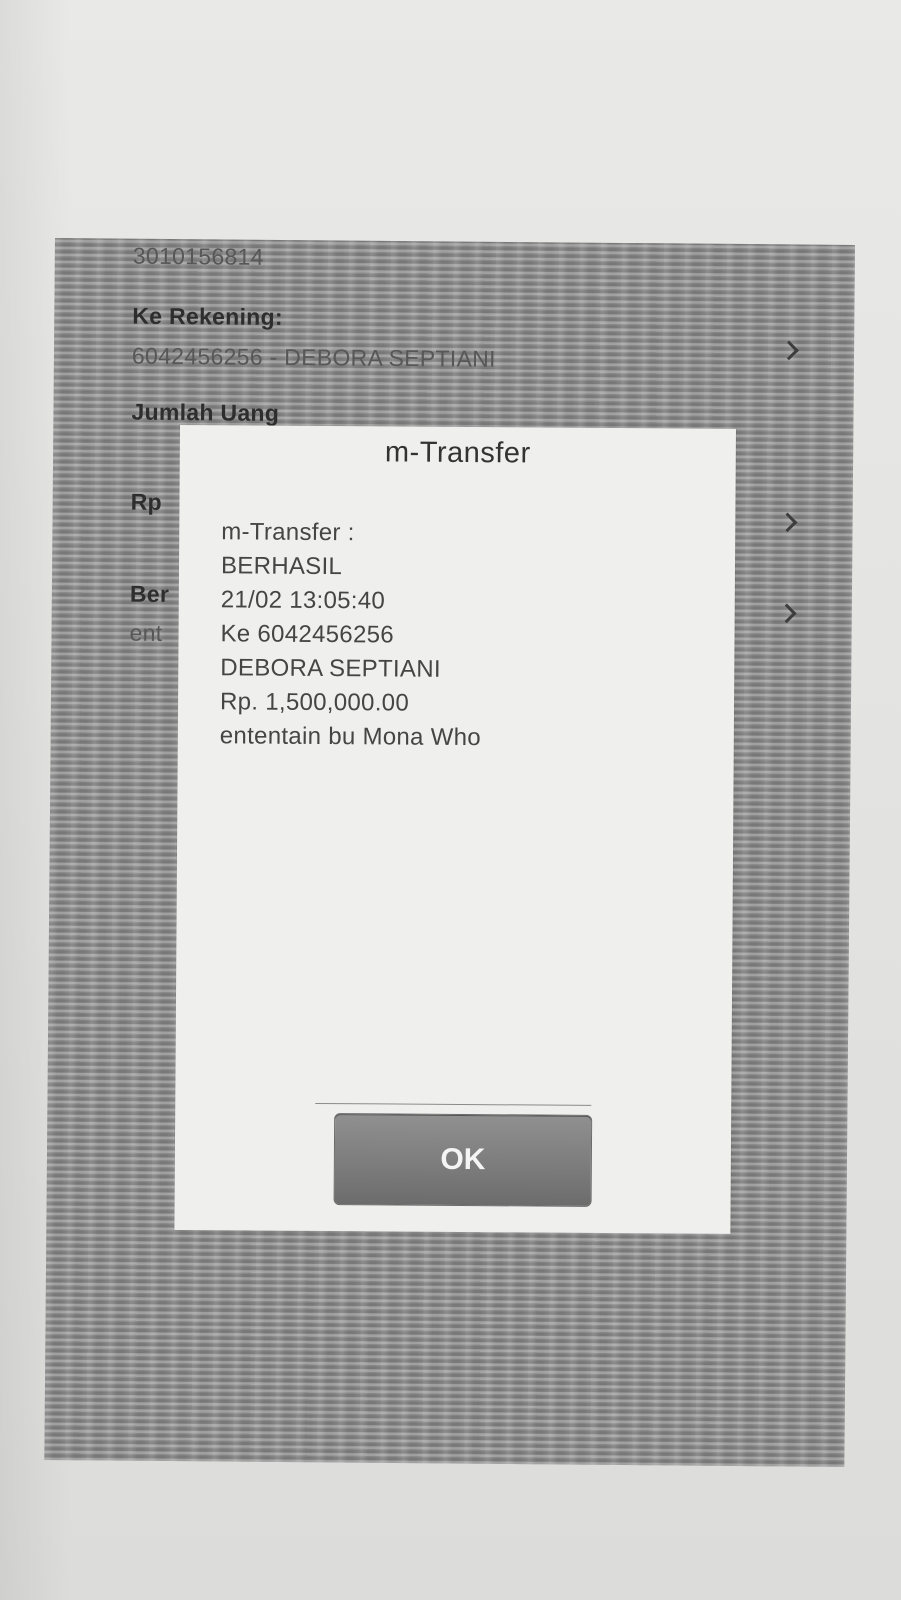  What do you see at coordinates (146, 502) in the screenshot?
I see `amount-prefix: Rp` at bounding box center [146, 502].